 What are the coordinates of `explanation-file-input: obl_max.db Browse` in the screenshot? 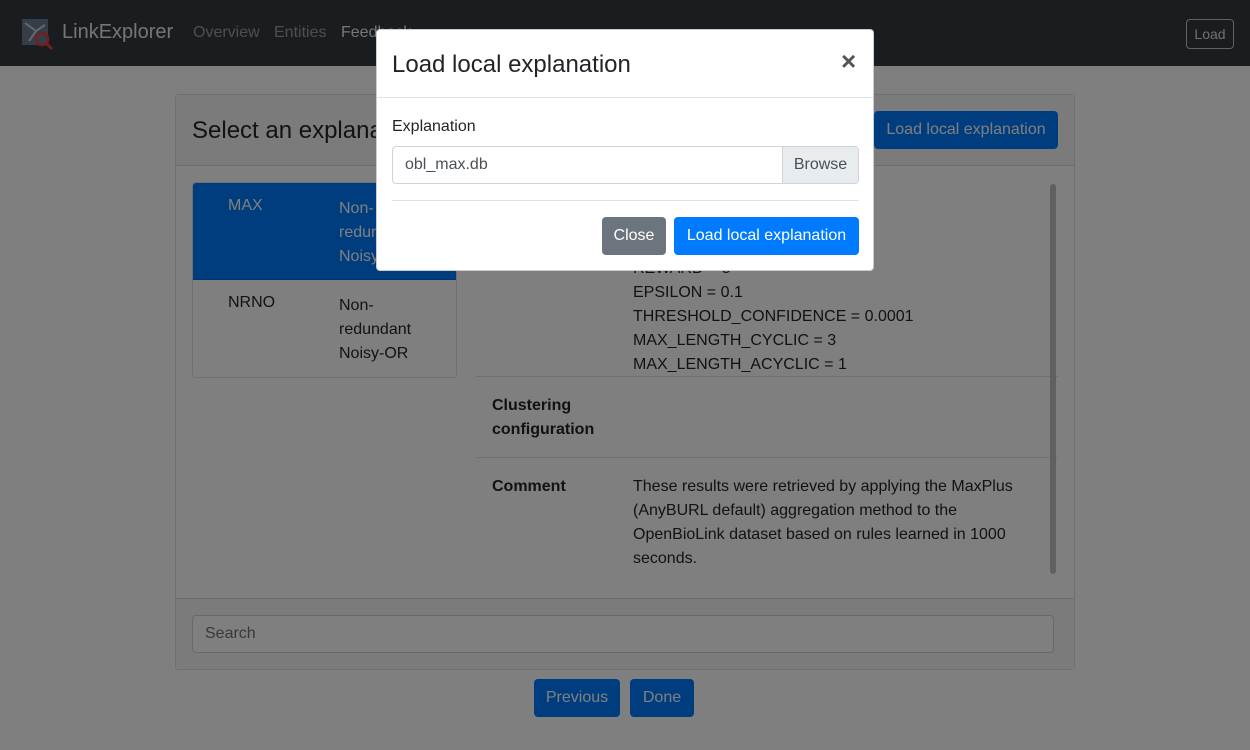 It's located at (625, 165).